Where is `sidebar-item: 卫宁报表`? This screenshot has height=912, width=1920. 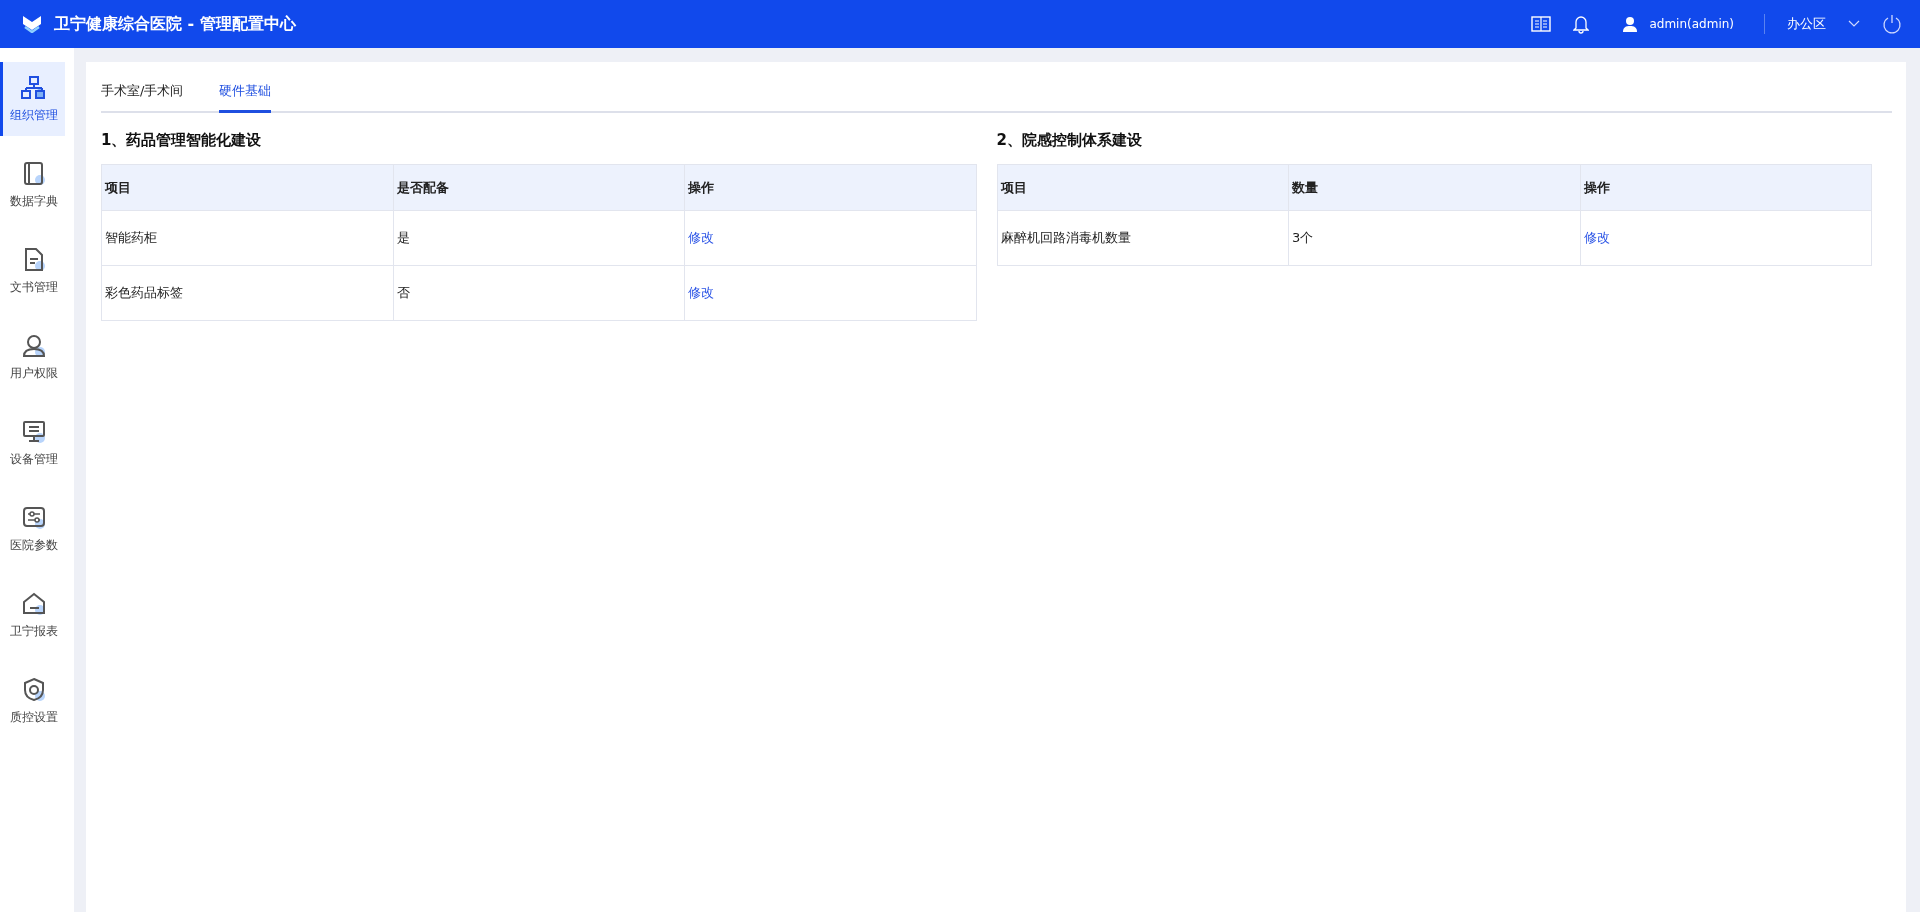 sidebar-item: 卫宁报表 is located at coordinates (32, 615).